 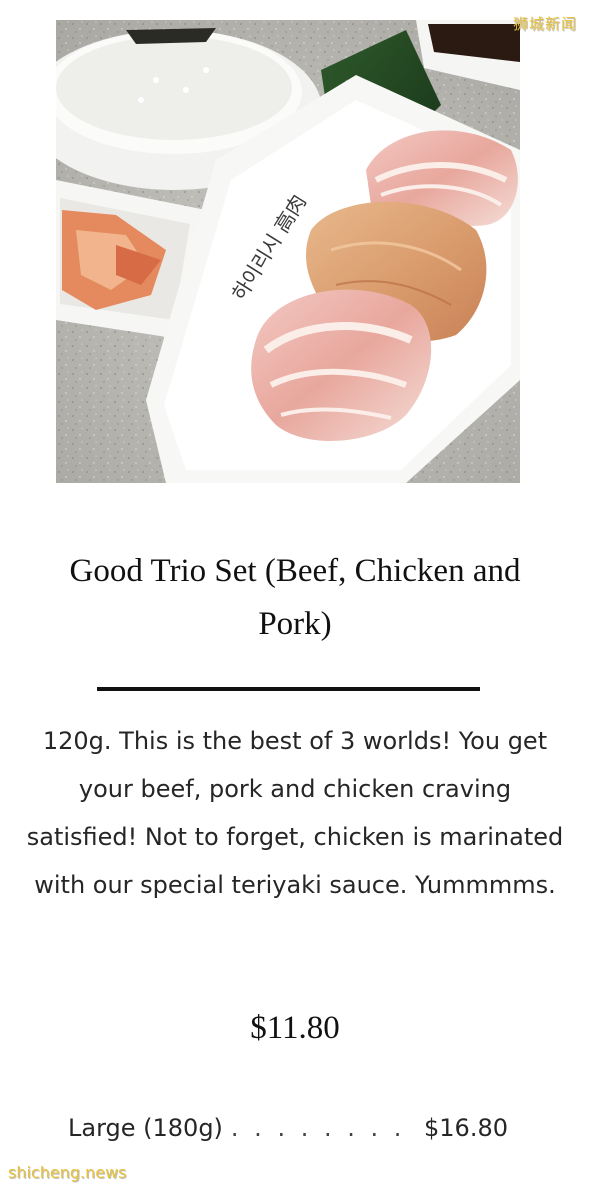 I want to click on variant-price: $16.80, so click(x=466, y=1128).